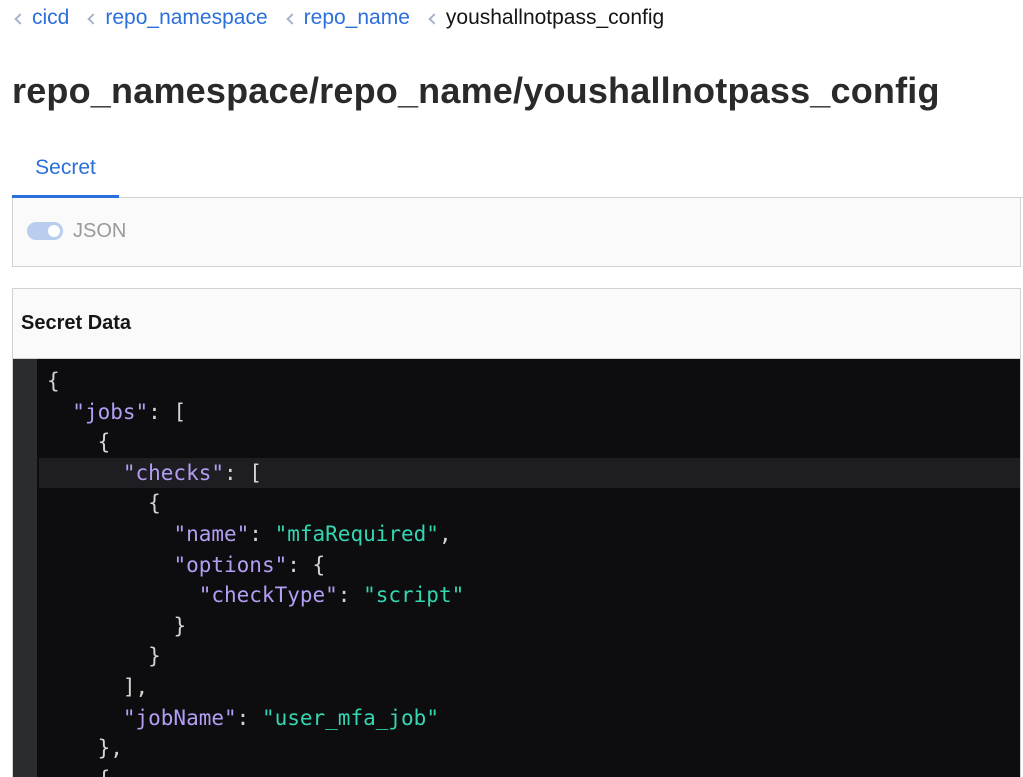 This screenshot has height=777, width=1023. I want to click on tab-secret: Secret, so click(65, 169).